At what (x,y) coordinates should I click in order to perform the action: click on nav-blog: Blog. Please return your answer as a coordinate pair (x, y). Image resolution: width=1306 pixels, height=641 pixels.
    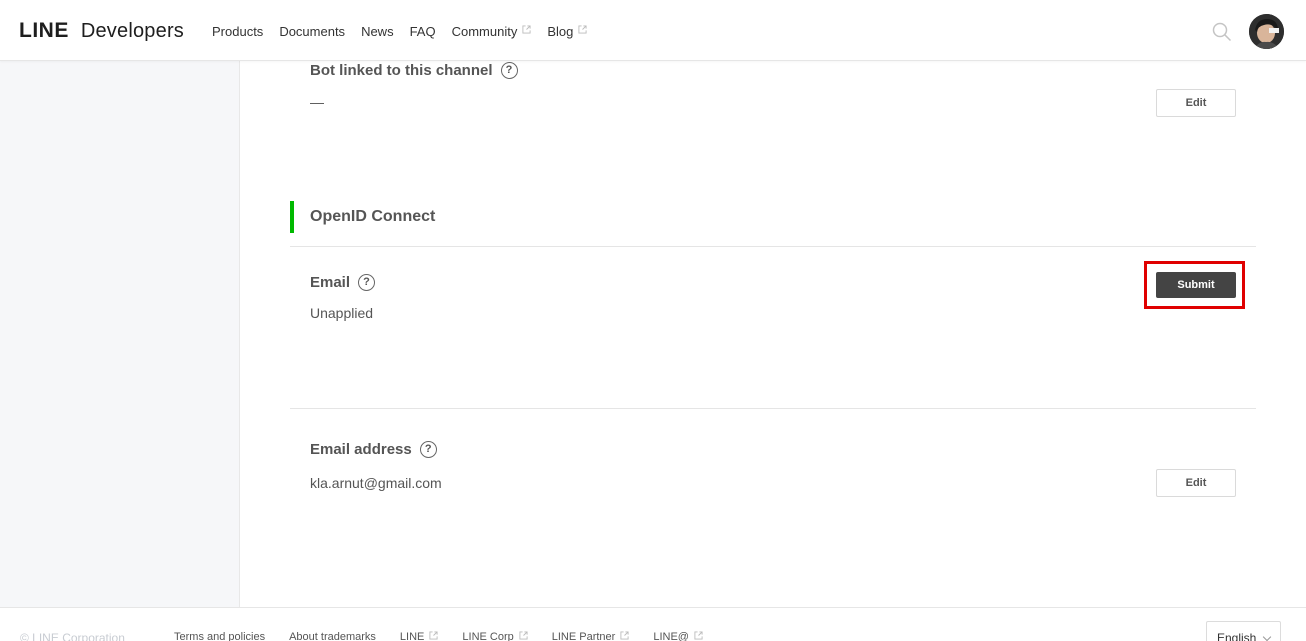
    Looking at the image, I should click on (567, 31).